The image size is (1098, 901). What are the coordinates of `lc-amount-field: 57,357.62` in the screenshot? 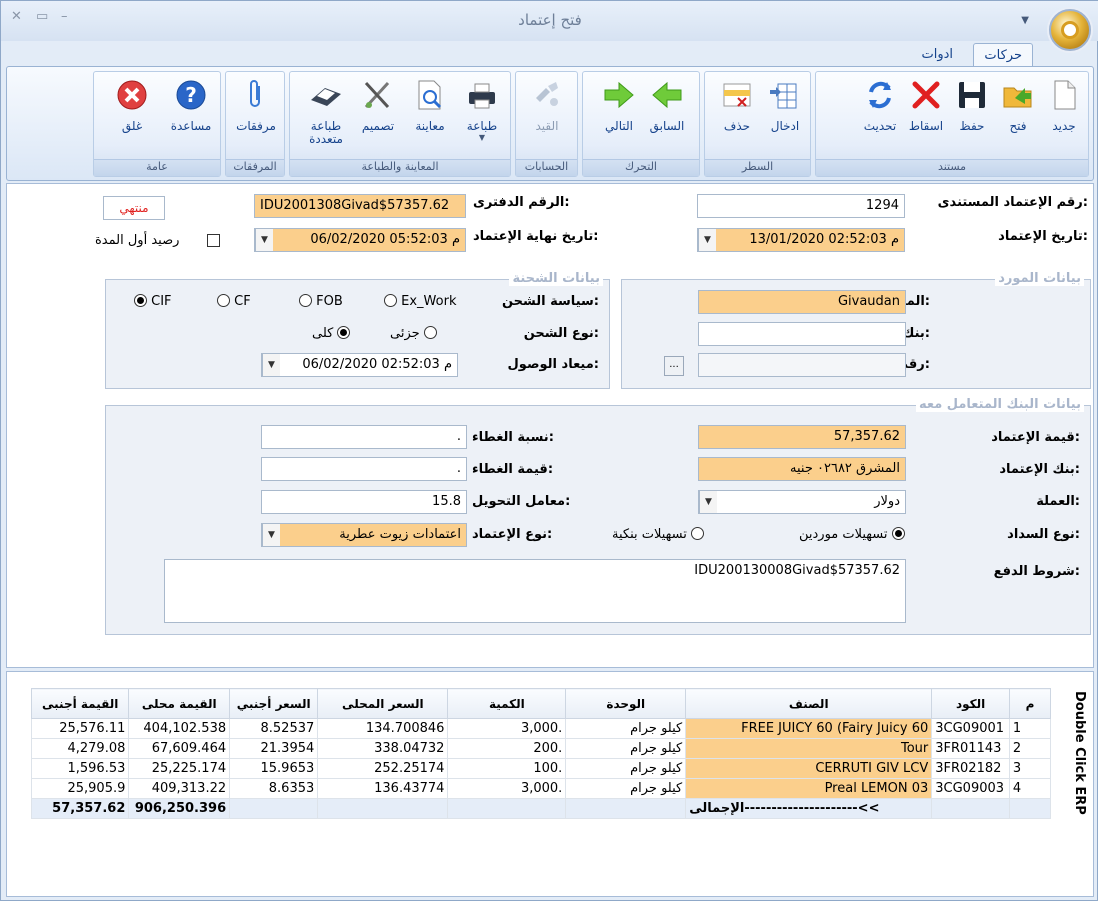 It's located at (802, 437).